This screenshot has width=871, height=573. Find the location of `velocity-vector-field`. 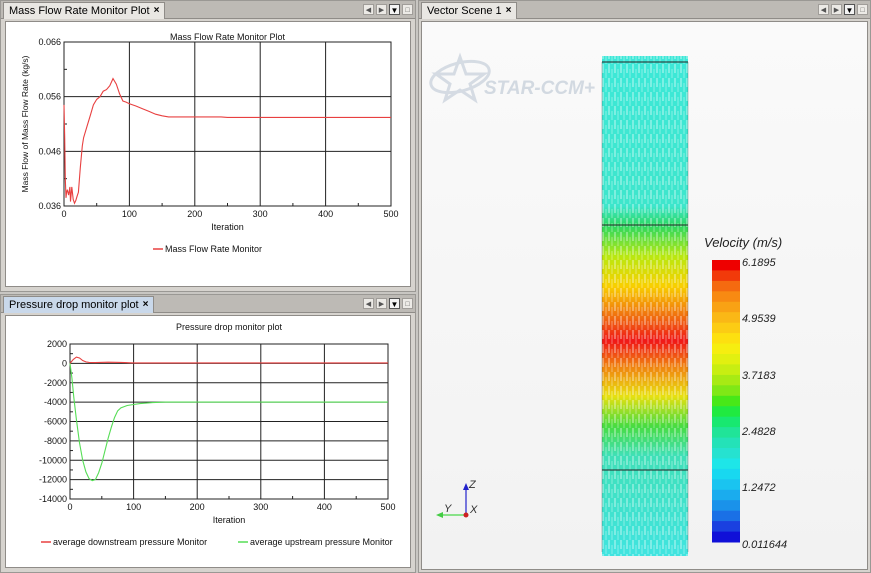

velocity-vector-field is located at coordinates (645, 306).